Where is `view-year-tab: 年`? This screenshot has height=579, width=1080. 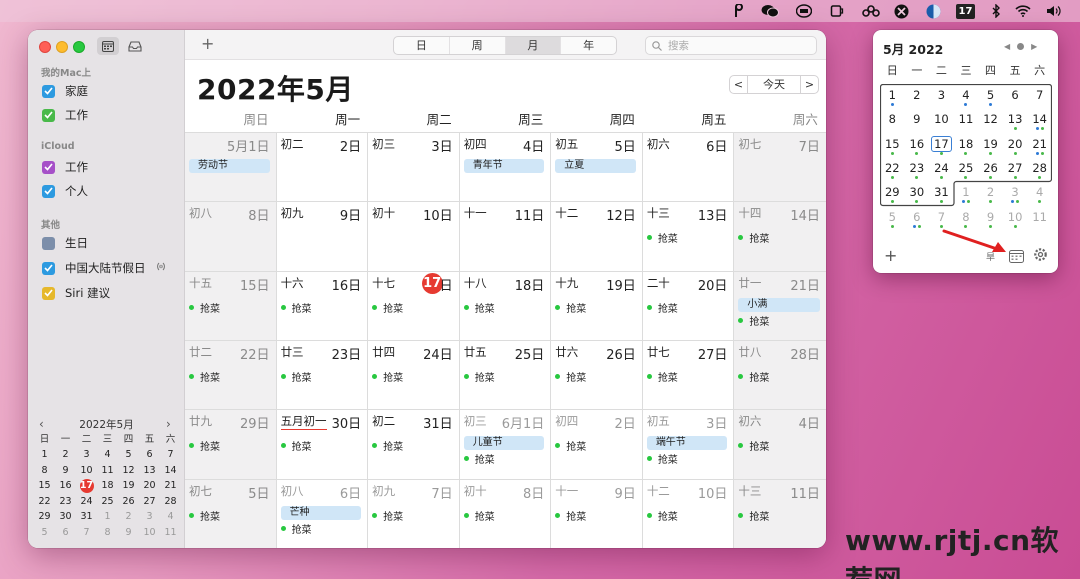 view-year-tab: 年 is located at coordinates (588, 45).